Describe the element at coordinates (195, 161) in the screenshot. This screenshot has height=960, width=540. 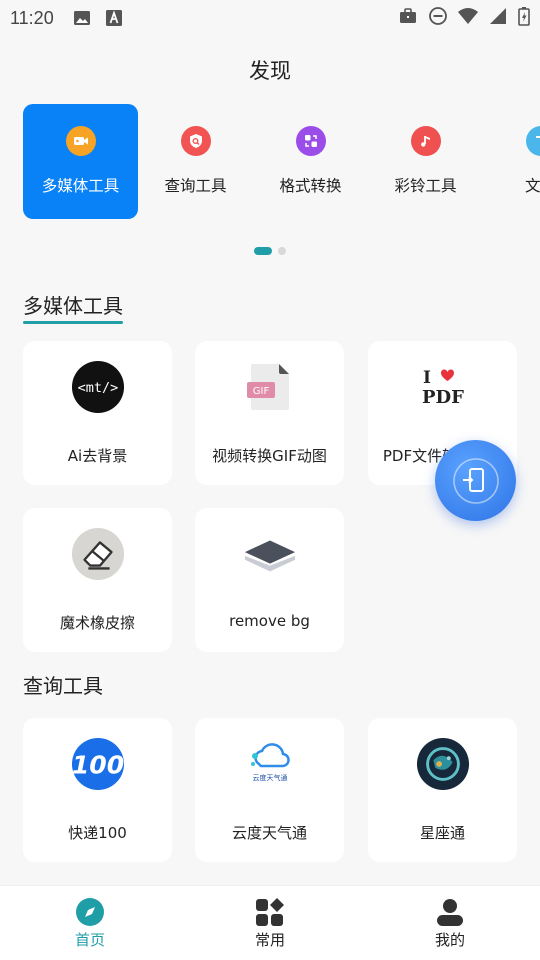
I see `tab-query: 查询工具` at that location.